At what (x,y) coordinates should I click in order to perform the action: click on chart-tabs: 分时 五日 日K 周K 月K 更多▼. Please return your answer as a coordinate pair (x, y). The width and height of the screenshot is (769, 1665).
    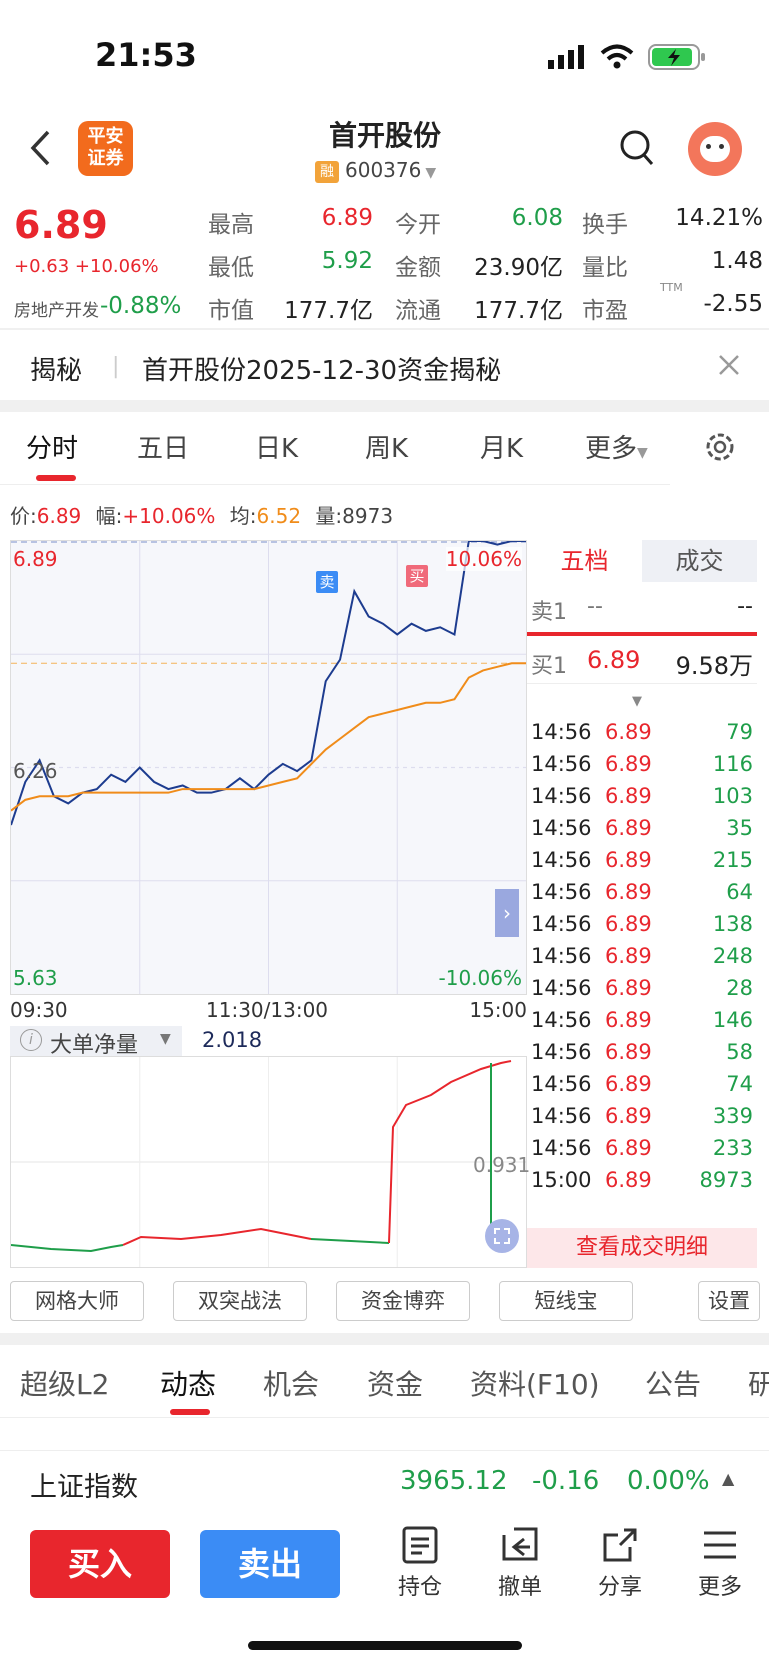
    Looking at the image, I should click on (384, 448).